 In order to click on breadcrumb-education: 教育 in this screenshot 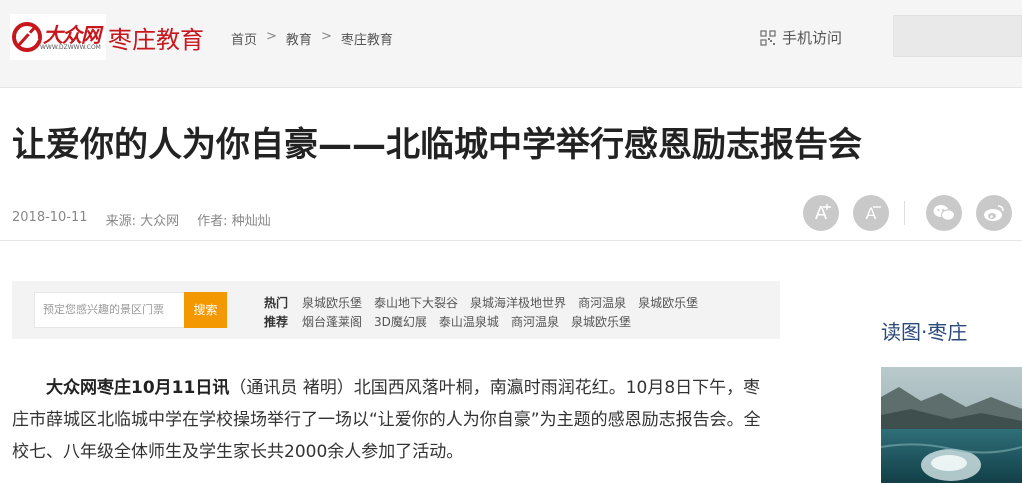, I will do `click(299, 38)`.